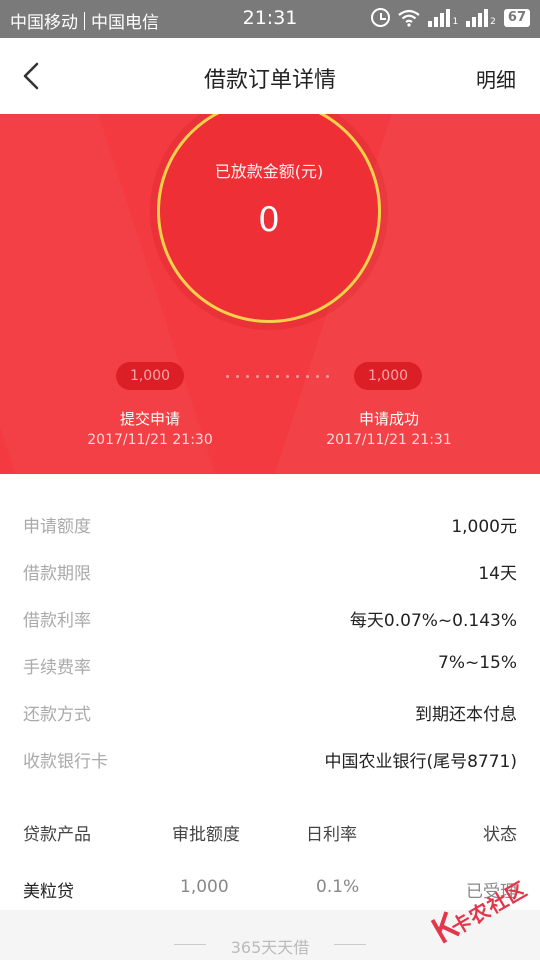 The image size is (540, 960). Describe the element at coordinates (381, 17) in the screenshot. I see `alarm-icon` at that location.